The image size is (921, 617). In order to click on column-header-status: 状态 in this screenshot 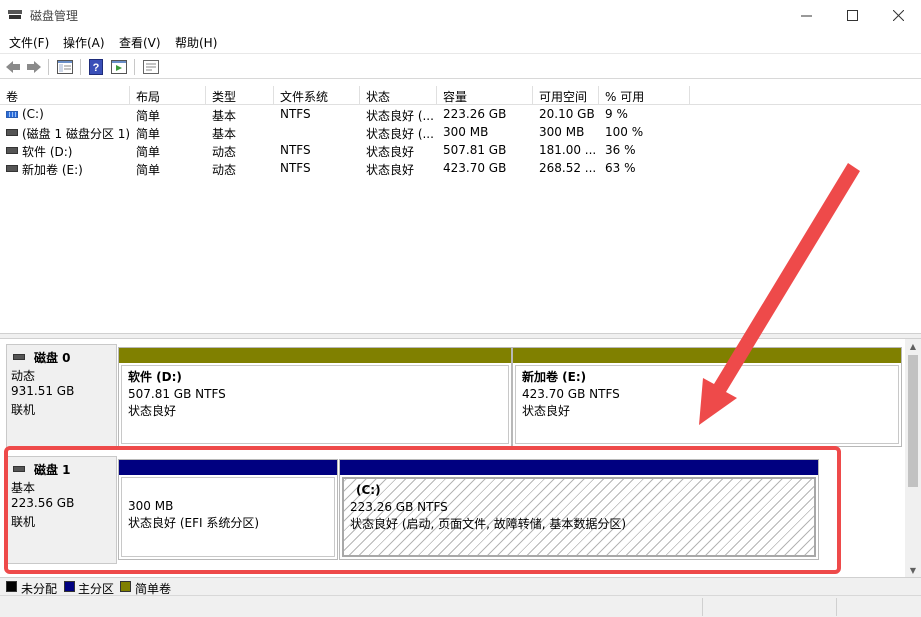, I will do `click(398, 95)`.